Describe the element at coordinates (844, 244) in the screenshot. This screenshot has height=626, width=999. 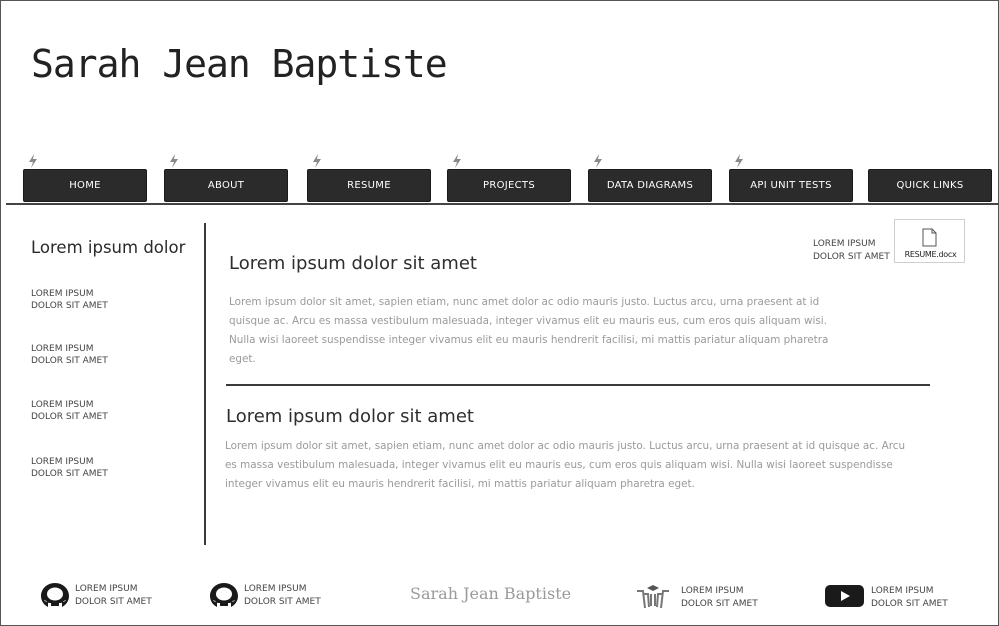
I see `resume-label-line1: LOREM IPSUM` at that location.